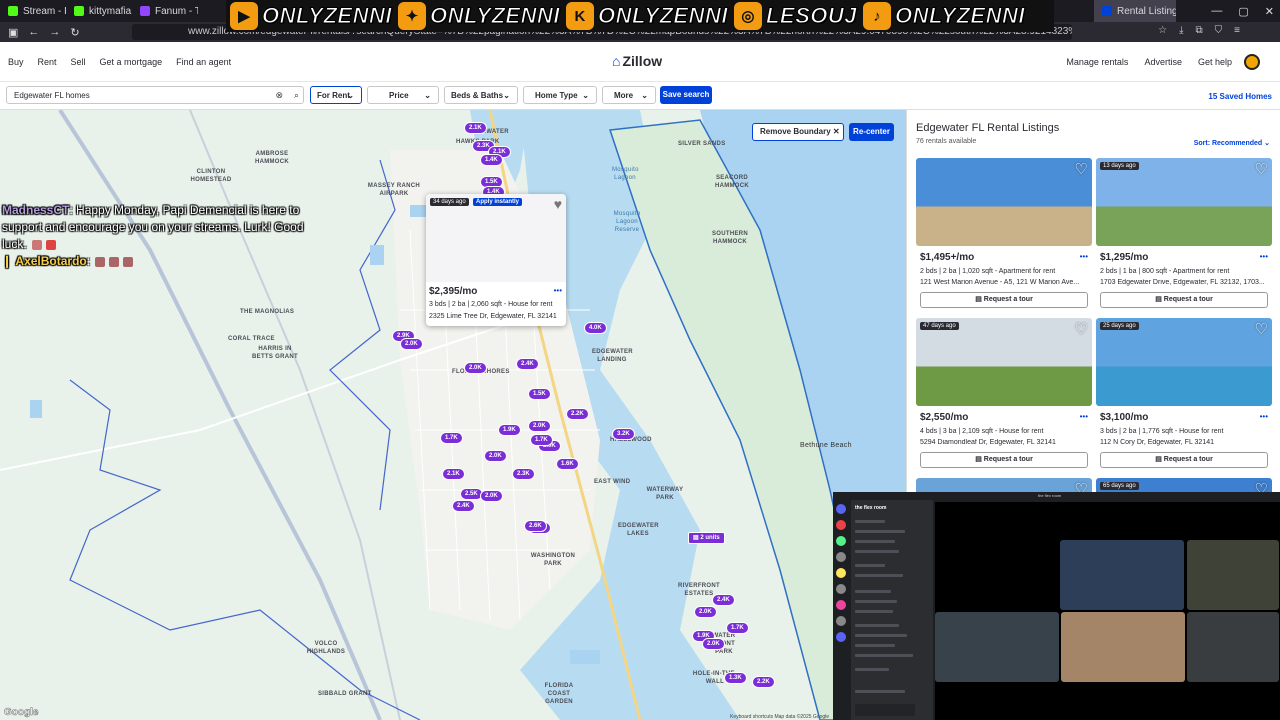 This screenshot has width=1280, height=720. I want to click on filter-beds-baths: Beds & Baths ⌄, so click(481, 95).